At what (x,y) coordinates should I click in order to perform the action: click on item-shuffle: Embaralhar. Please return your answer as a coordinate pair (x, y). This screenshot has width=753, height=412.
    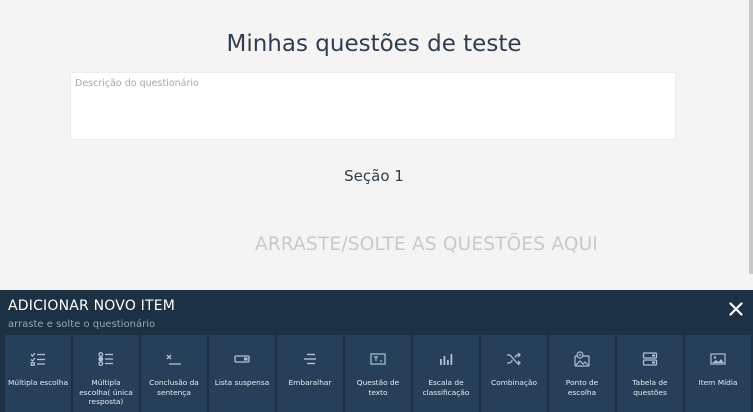
    Looking at the image, I should click on (310, 373).